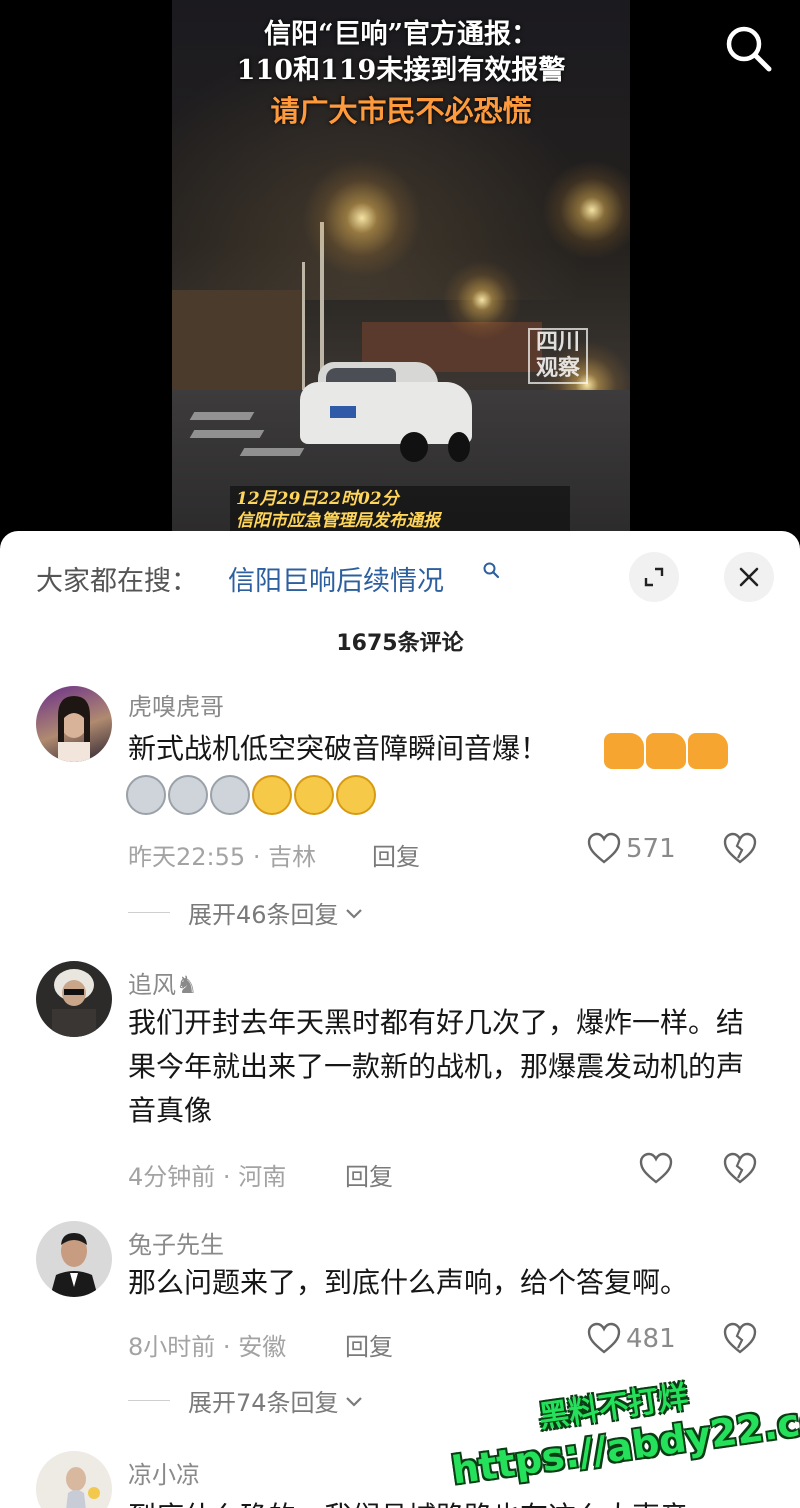  I want to click on comment-author: 凉小凉, so click(164, 1472).